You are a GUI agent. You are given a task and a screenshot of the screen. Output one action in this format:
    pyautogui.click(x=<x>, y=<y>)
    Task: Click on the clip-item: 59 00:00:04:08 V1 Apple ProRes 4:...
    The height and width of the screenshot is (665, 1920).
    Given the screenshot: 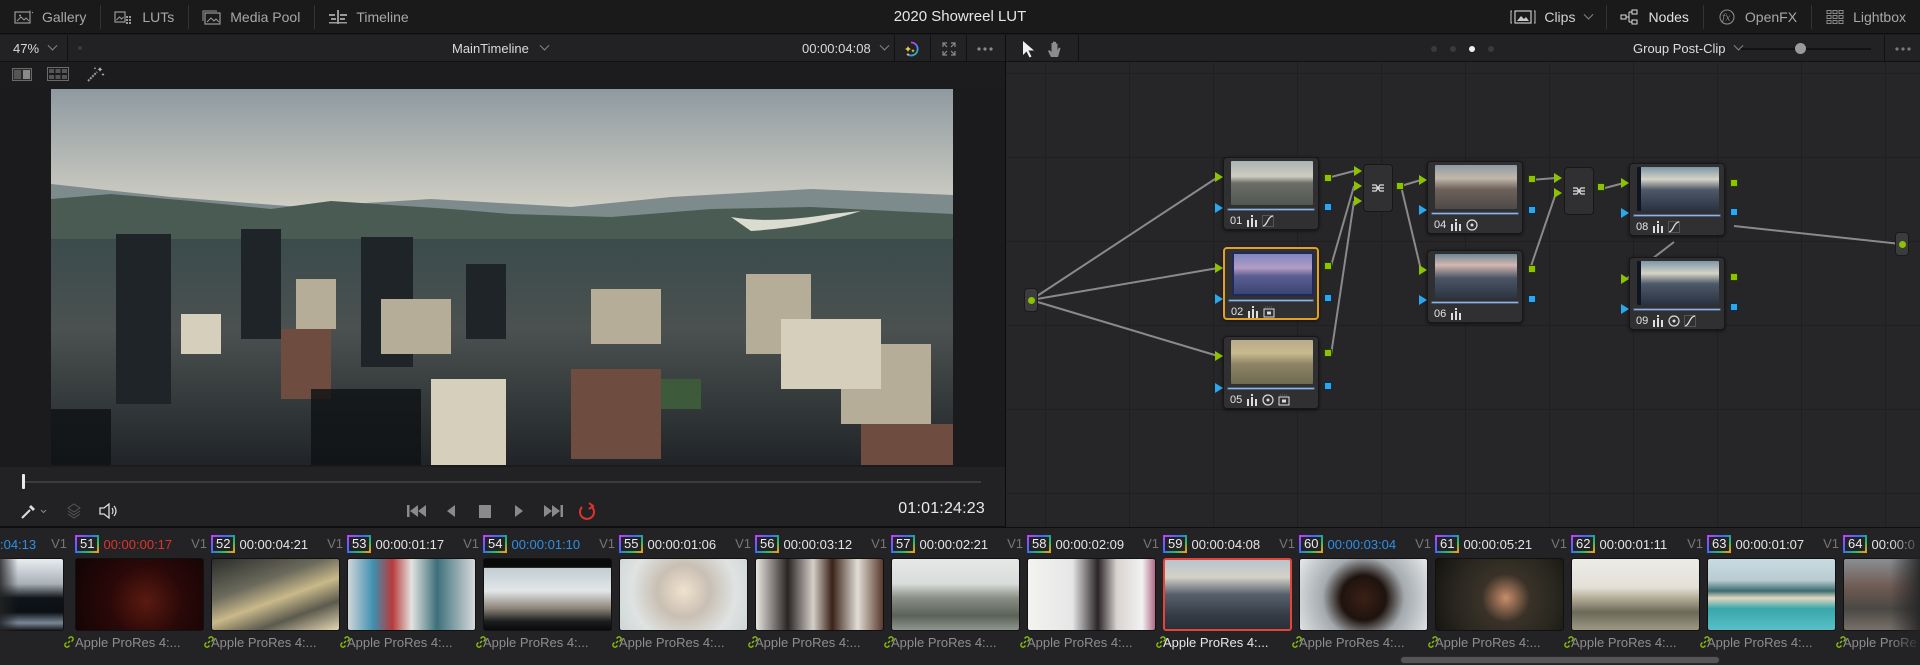 What is the action you would take?
    pyautogui.click(x=1232, y=596)
    